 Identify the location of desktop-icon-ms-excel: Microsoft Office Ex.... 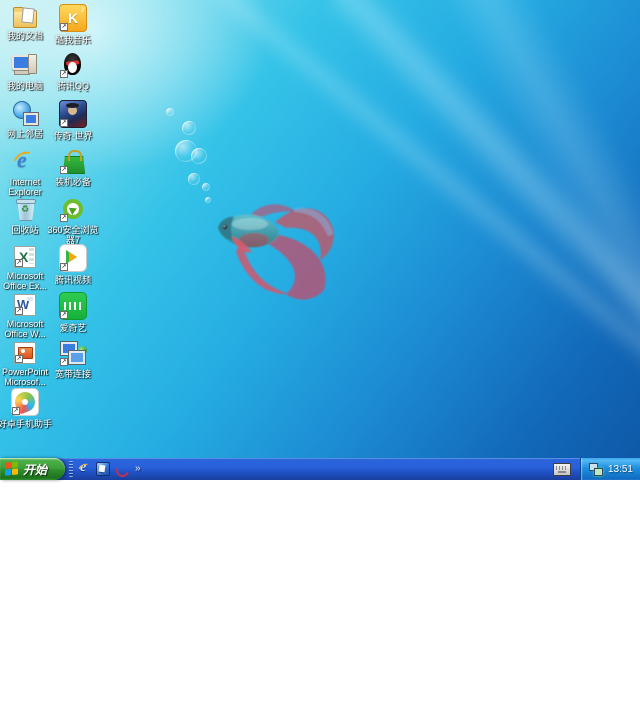
(25, 267).